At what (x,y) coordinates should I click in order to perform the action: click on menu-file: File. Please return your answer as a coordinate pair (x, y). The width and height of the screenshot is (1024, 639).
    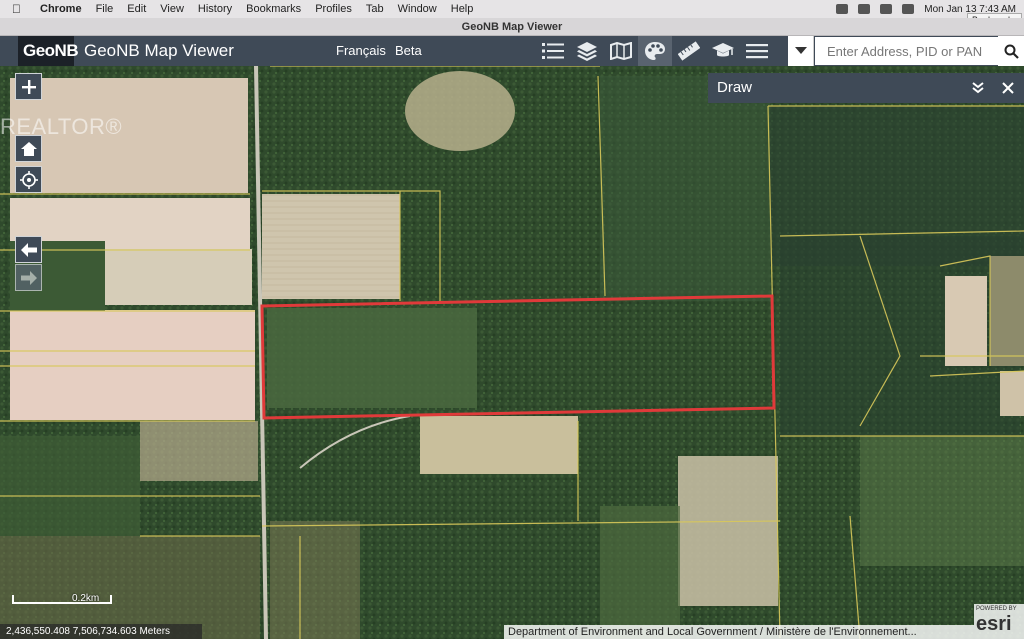
    Looking at the image, I should click on (105, 9).